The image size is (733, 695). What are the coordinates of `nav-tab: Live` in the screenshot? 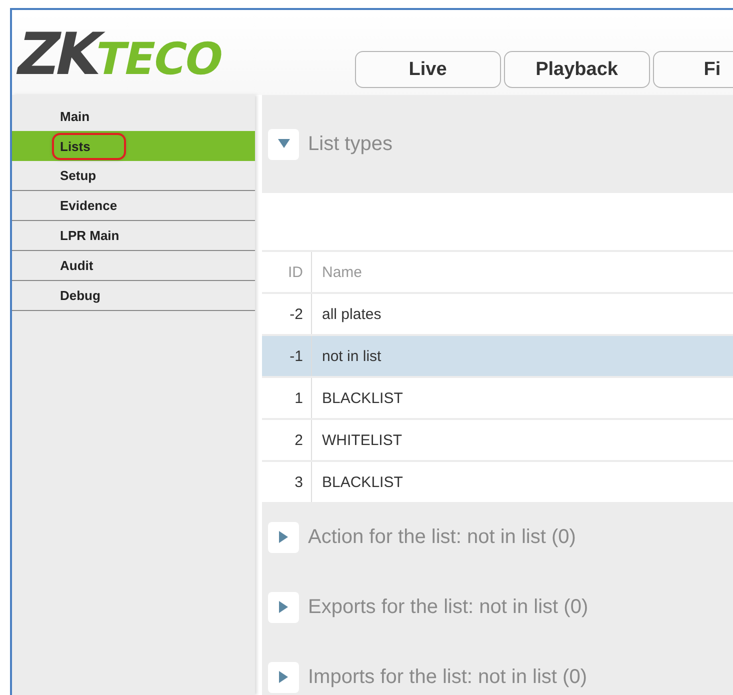 It's located at (427, 69).